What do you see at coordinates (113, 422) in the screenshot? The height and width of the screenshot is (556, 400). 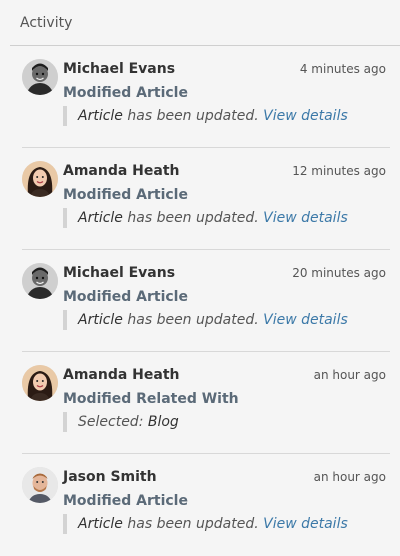 I see `detail-label: Selected:` at bounding box center [113, 422].